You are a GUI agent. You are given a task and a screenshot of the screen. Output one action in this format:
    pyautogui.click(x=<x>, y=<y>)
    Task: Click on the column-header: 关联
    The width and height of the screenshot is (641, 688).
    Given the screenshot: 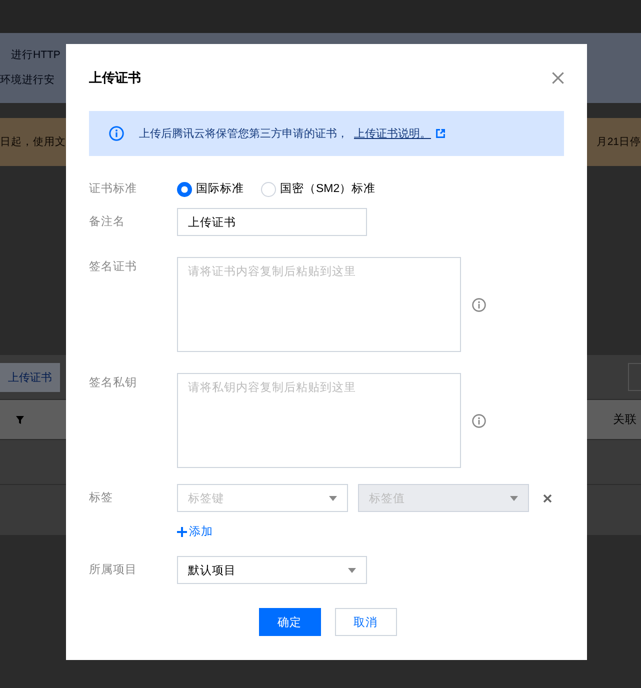 What is the action you would take?
    pyautogui.click(x=625, y=419)
    